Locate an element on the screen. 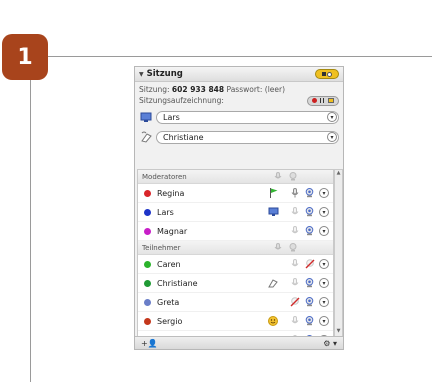 The height and width of the screenshot is (382, 432). mouse-control-icon is located at coordinates (146, 137).